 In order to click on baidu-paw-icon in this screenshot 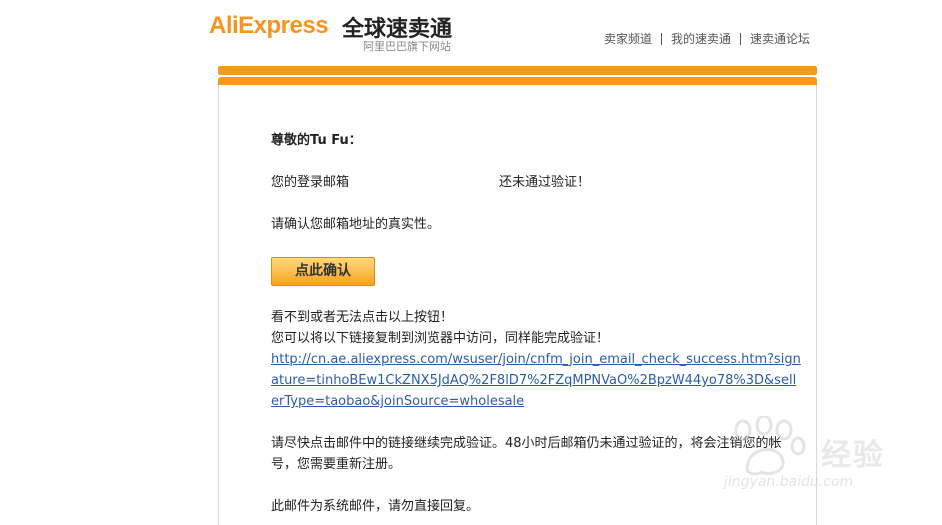, I will do `click(770, 446)`.